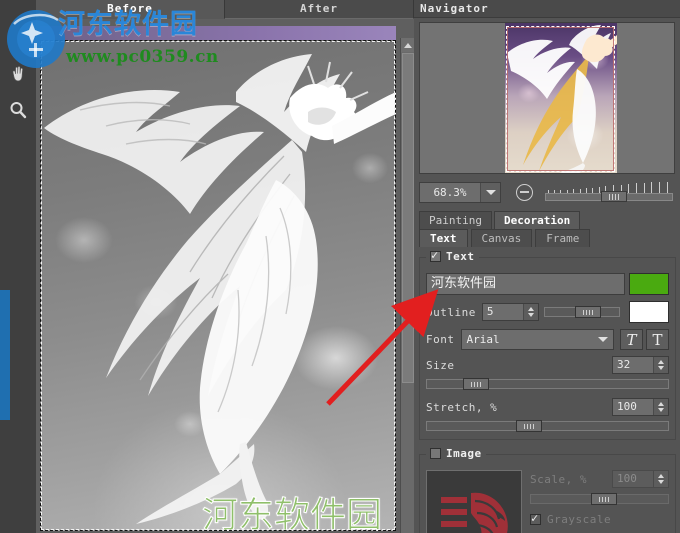 Image resolution: width=680 pixels, height=533 pixels. What do you see at coordinates (547, 9) in the screenshot?
I see `navigator-title: Navigator` at bounding box center [547, 9].